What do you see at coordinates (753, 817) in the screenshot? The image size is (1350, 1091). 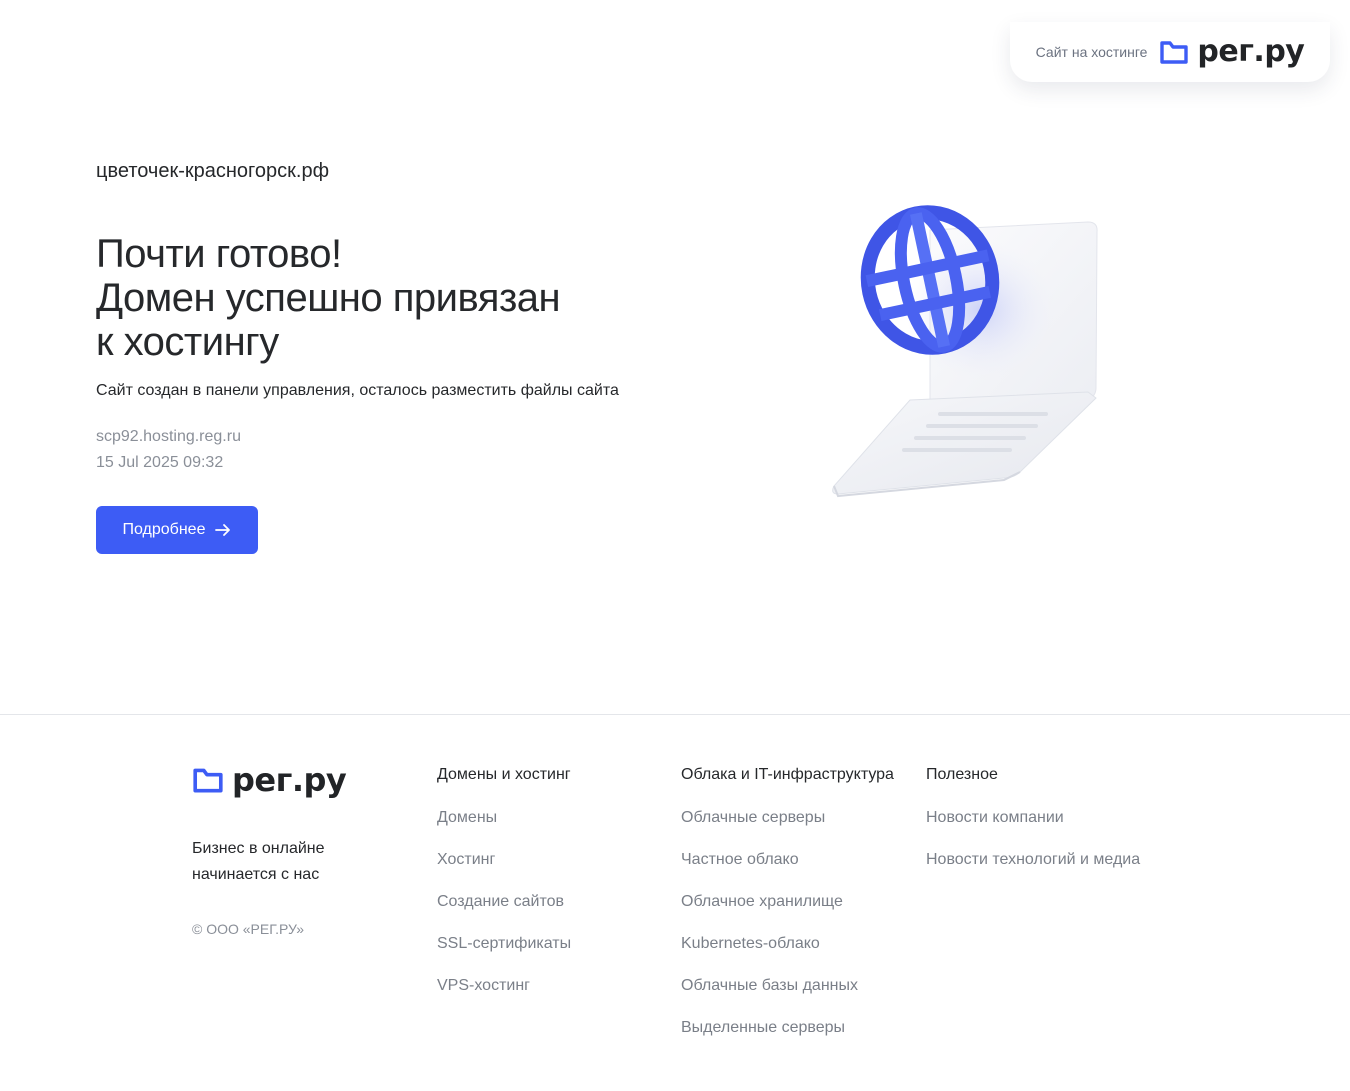 I see `footer-link-cloud-servers: Облачные серверы` at bounding box center [753, 817].